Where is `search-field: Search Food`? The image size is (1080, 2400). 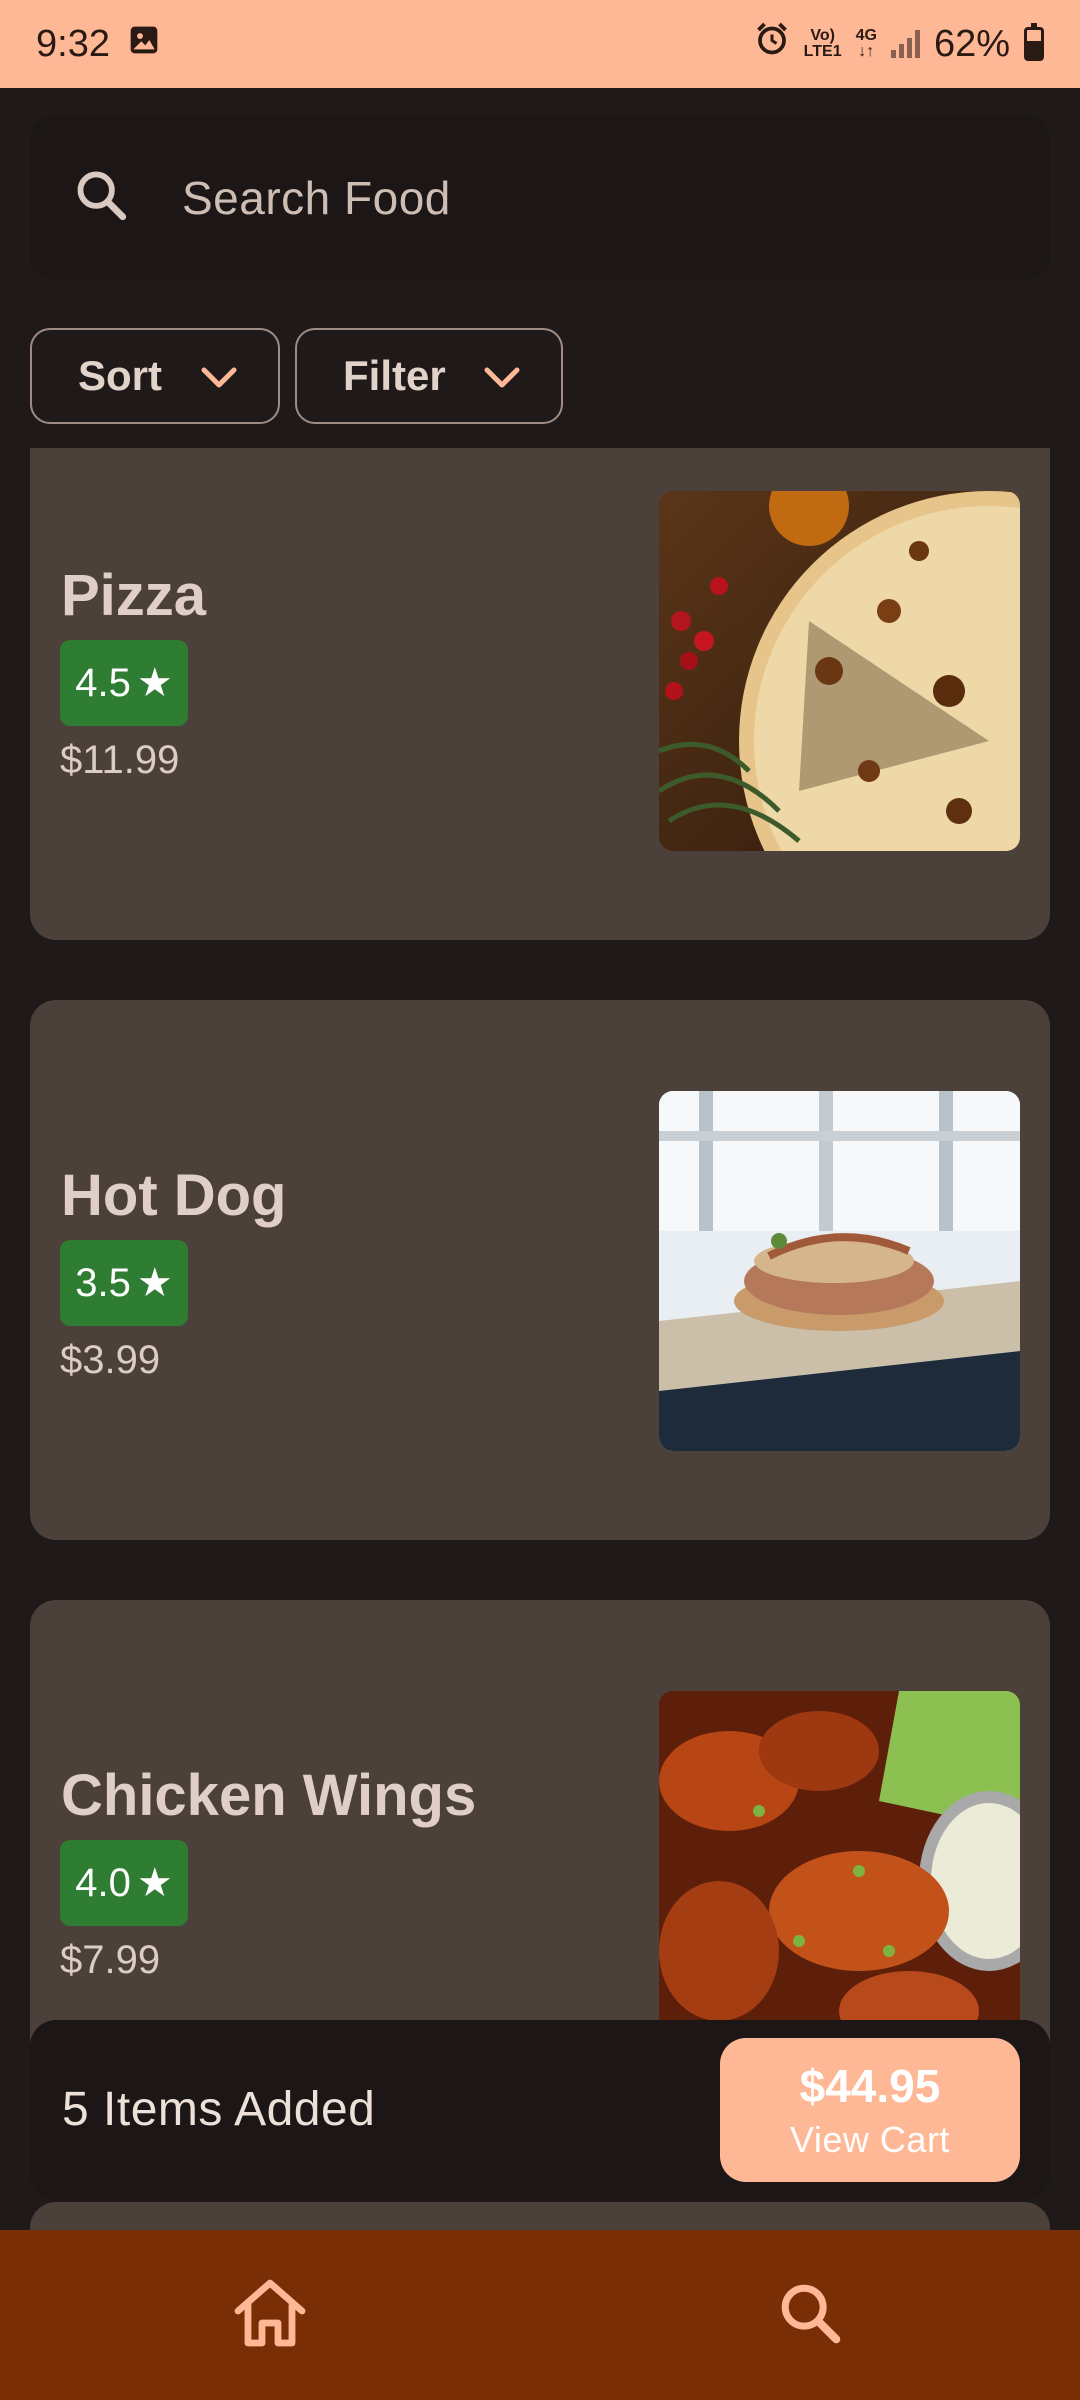 search-field: Search Food is located at coordinates (540, 197).